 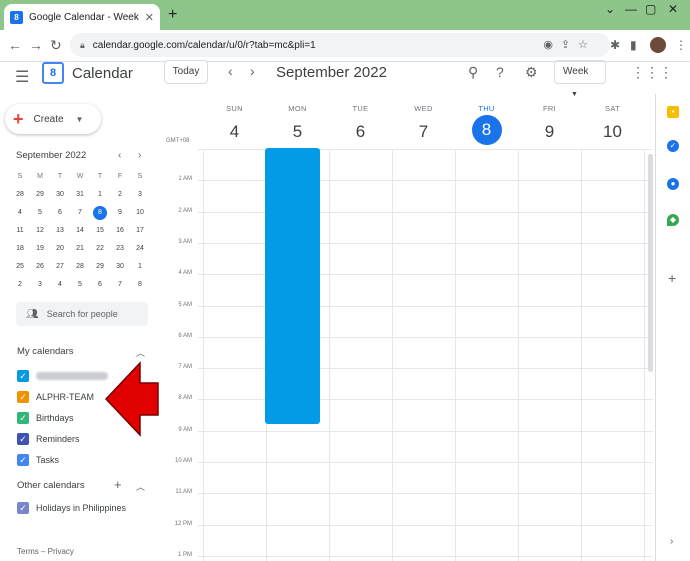 I want to click on tasks-icon: ✓, so click(x=673, y=146).